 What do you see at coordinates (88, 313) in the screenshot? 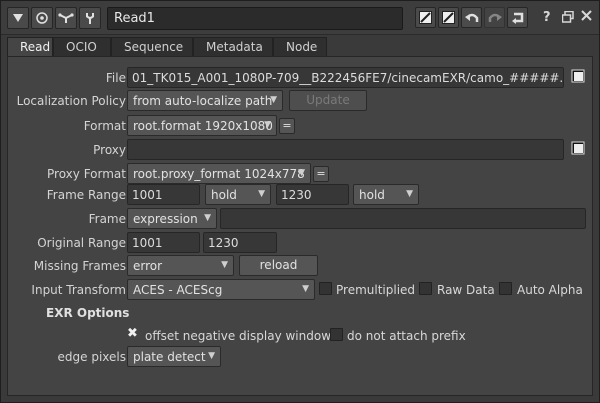
I see `exr-options-heading: EXR Options` at bounding box center [88, 313].